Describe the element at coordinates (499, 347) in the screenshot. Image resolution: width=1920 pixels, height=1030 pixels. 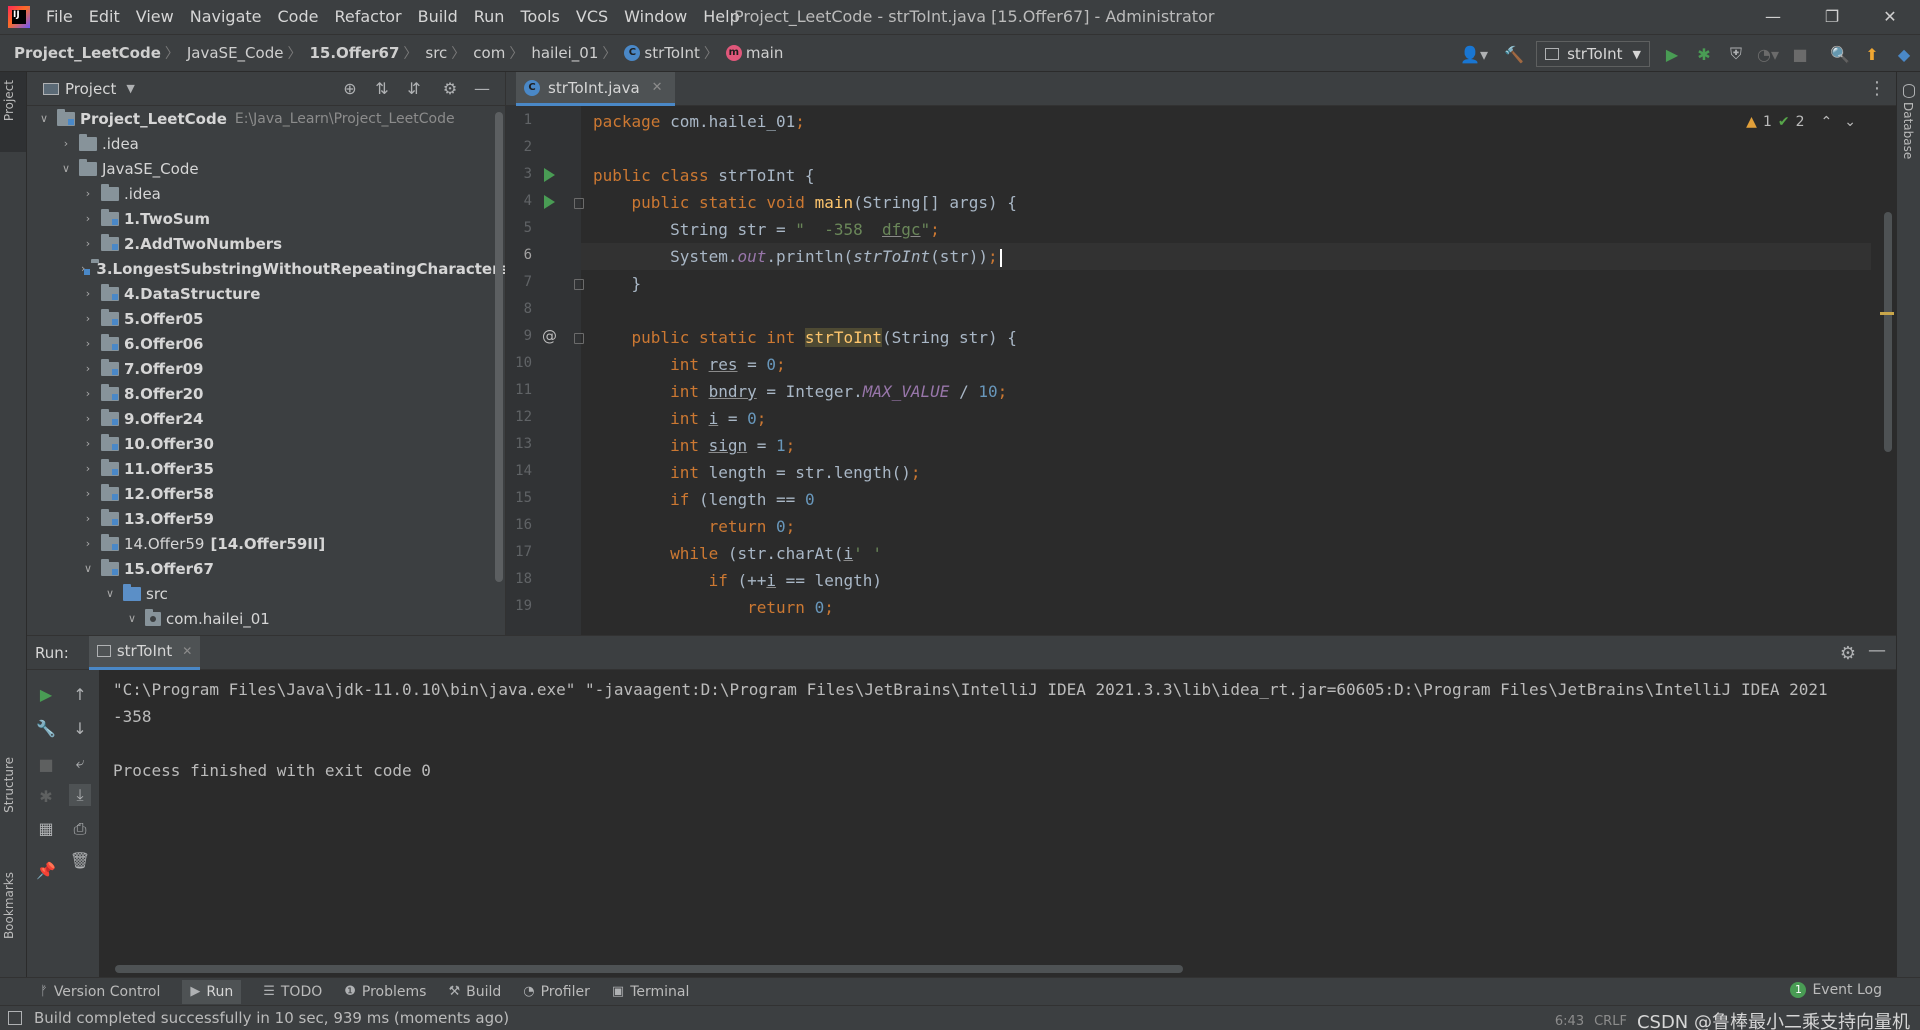
I see `project-tree-scrollbar` at that location.